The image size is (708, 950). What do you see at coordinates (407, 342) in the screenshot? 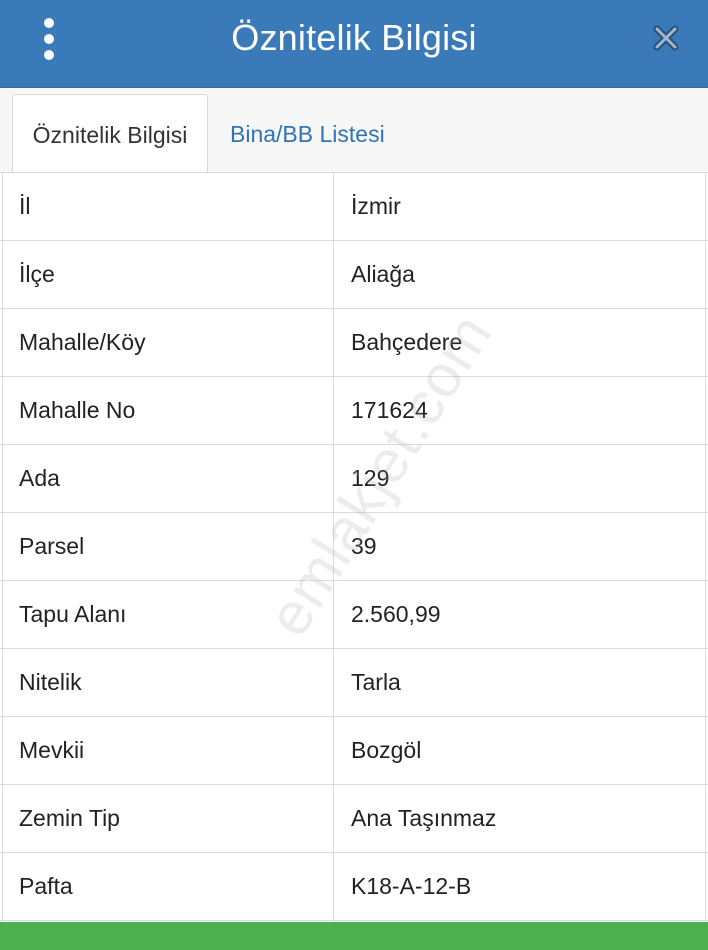
I see `row-value: Bahçedere` at bounding box center [407, 342].